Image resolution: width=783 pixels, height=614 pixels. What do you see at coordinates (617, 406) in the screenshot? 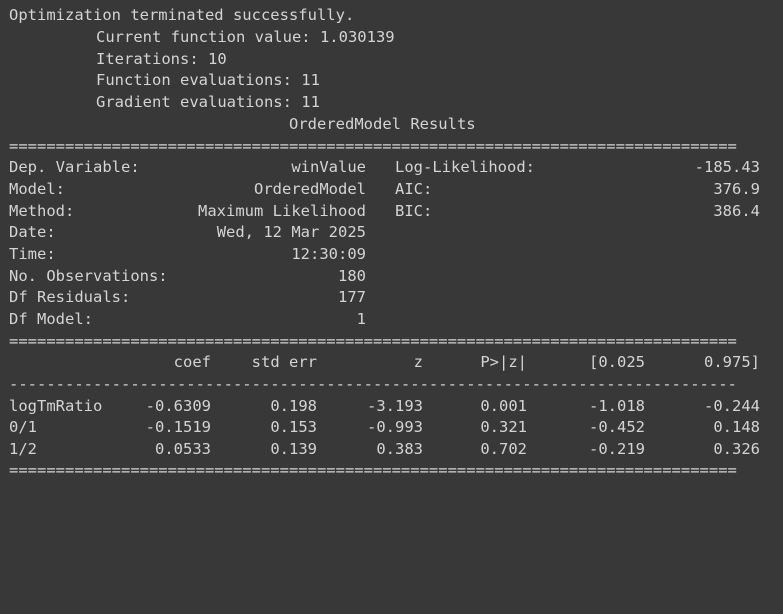
I see `row-ci-low: -1.018` at bounding box center [617, 406].